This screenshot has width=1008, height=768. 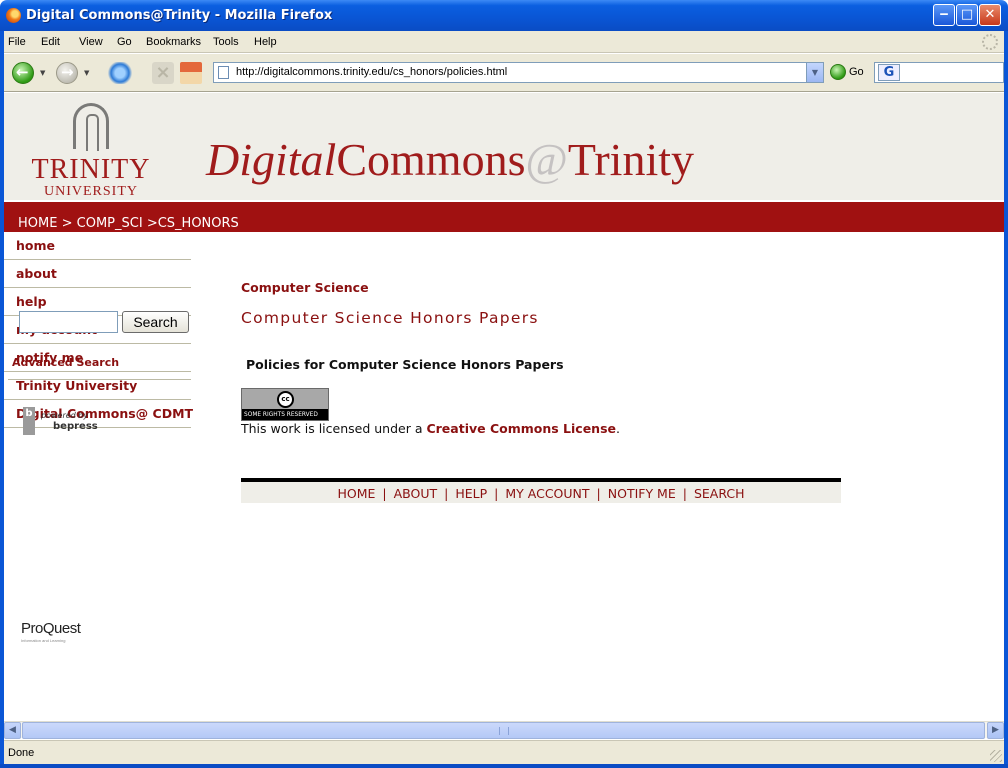 I want to click on proquest-subtitle: Information and Learning, so click(x=43, y=640).